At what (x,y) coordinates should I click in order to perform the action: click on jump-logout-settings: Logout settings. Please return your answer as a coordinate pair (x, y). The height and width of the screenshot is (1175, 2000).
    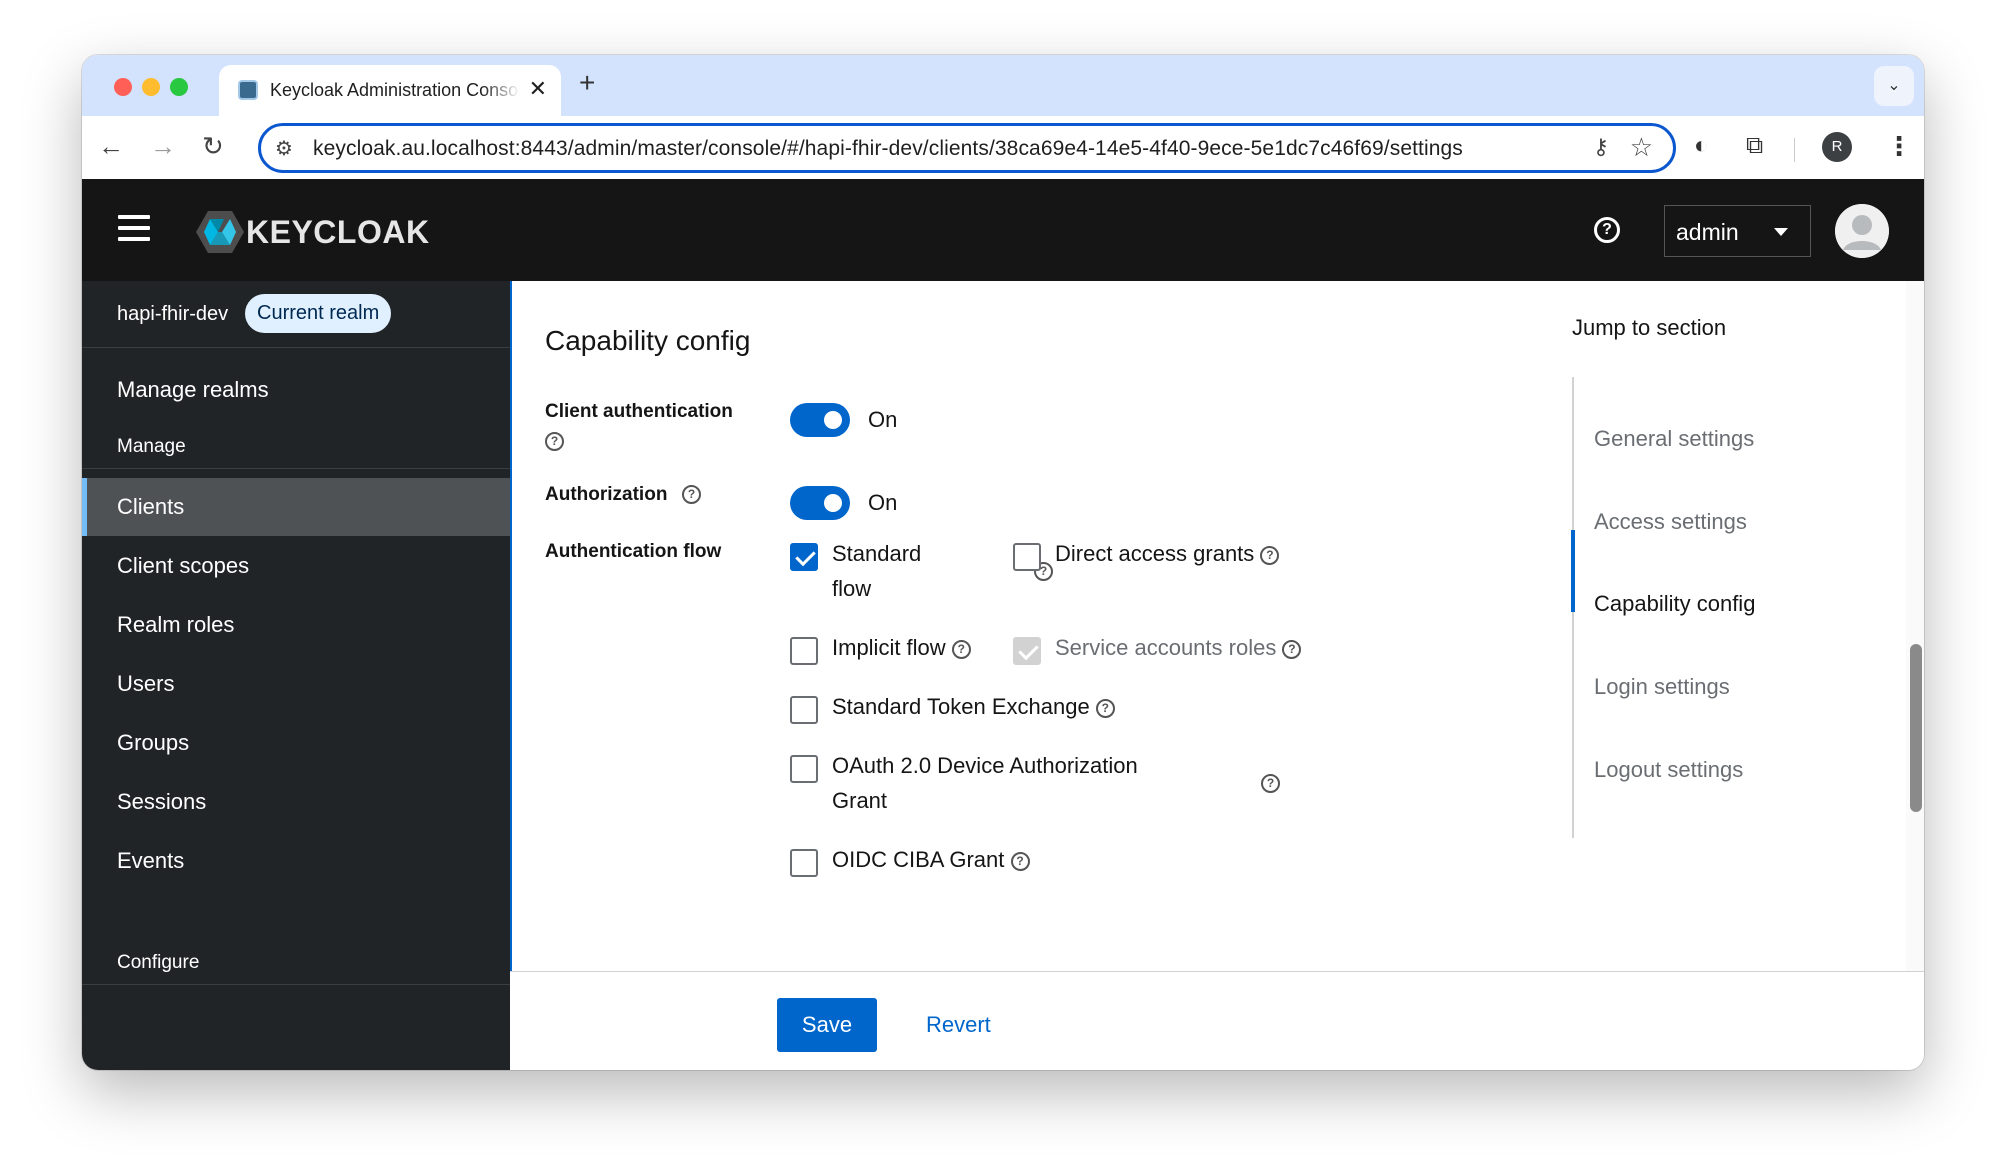
    Looking at the image, I should click on (1668, 770).